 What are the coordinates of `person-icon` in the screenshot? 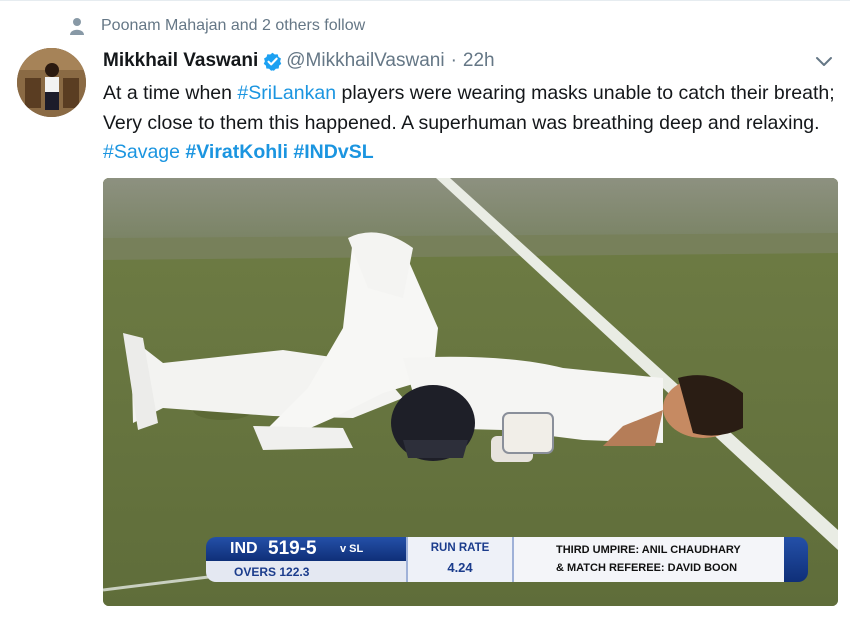 It's located at (77, 26).